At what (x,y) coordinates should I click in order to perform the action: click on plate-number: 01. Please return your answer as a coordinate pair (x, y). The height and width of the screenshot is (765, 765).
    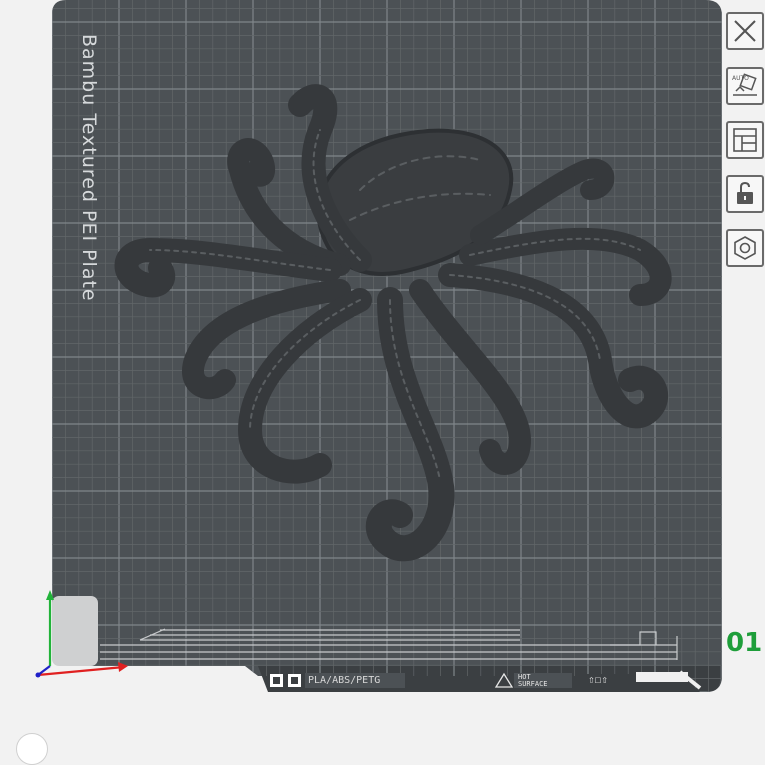
    Looking at the image, I should click on (744, 643).